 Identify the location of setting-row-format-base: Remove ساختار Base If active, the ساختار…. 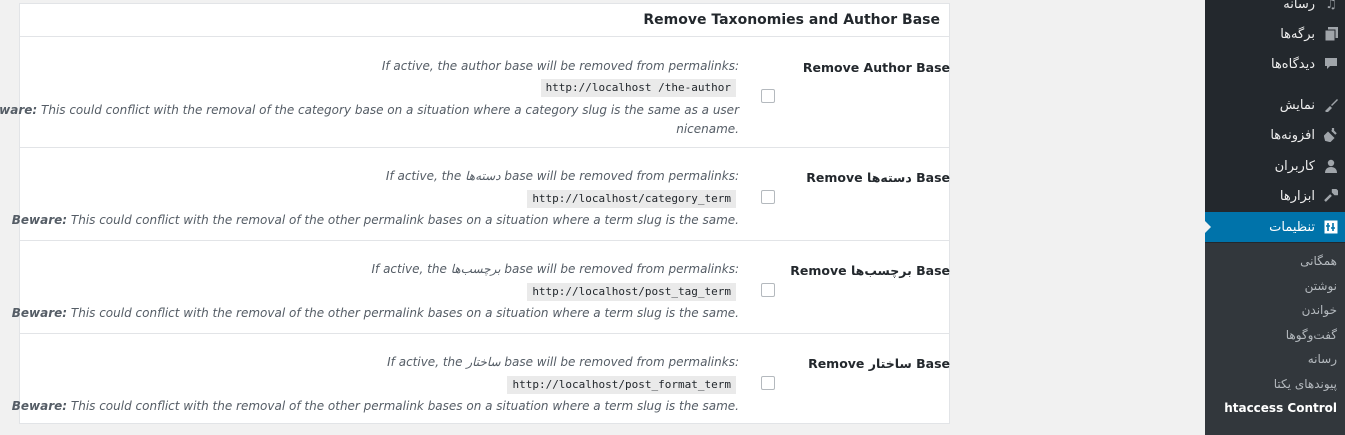
(481, 379).